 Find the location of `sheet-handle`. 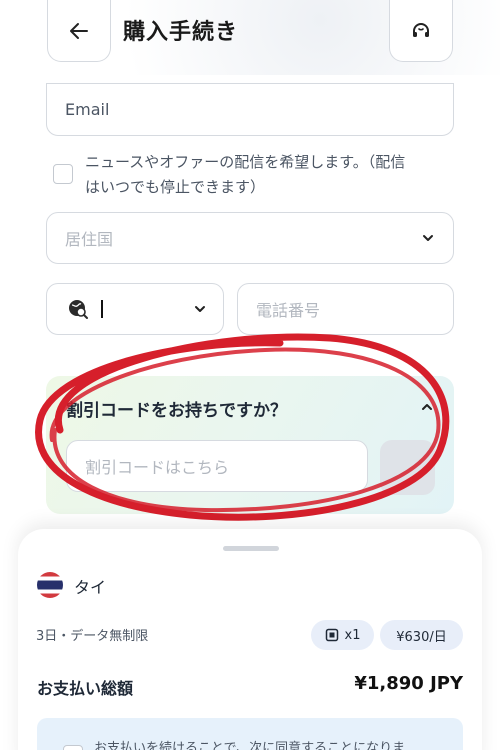

sheet-handle is located at coordinates (251, 548).